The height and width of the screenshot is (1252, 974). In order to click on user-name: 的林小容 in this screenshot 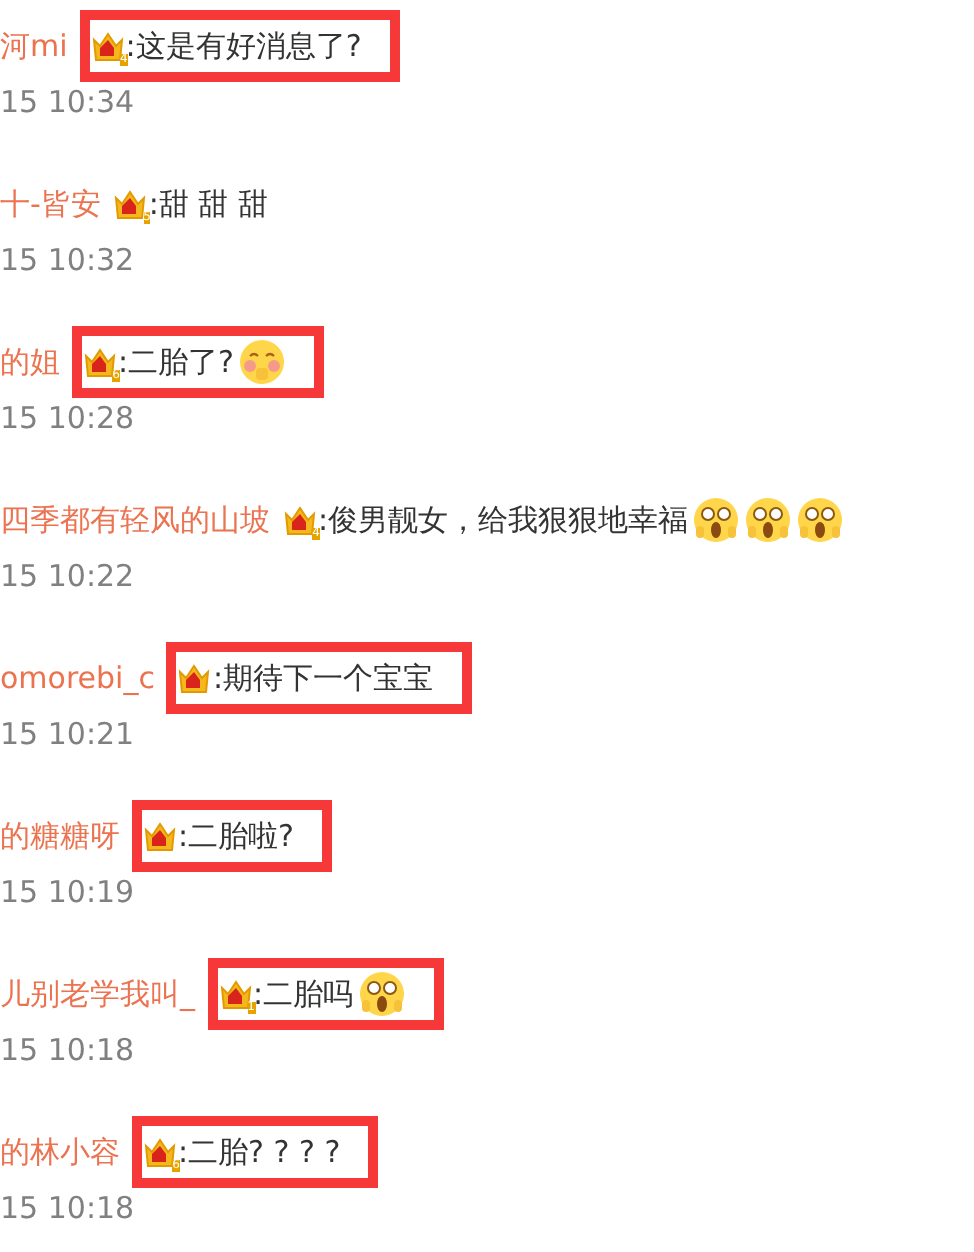, I will do `click(60, 1152)`.